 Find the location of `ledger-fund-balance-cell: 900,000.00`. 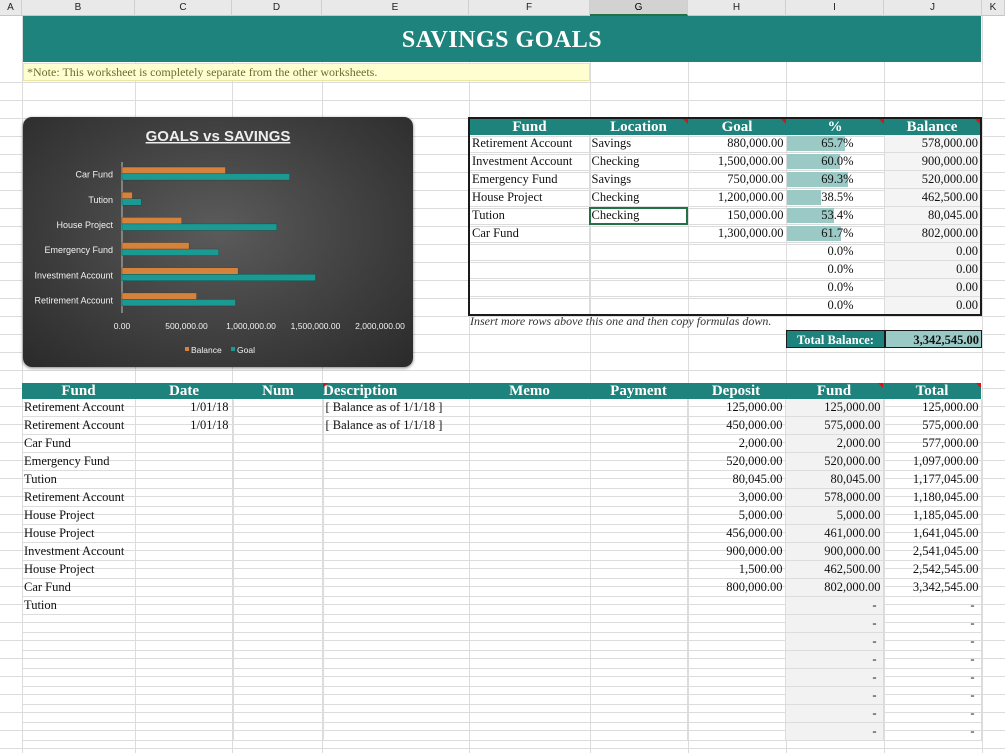

ledger-fund-balance-cell: 900,000.00 is located at coordinates (834, 551).